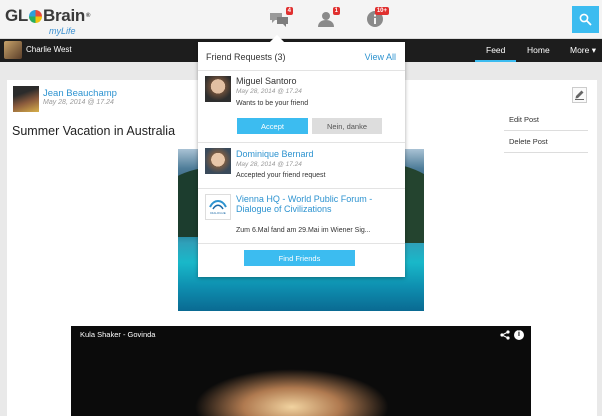  Describe the element at coordinates (266, 81) in the screenshot. I see `requester-name: Miguel Santoro` at that location.